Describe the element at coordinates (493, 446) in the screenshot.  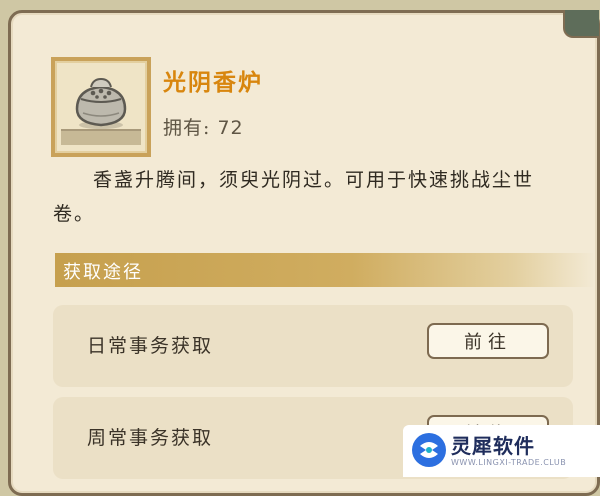
I see `watermark-name: 灵犀软件` at that location.